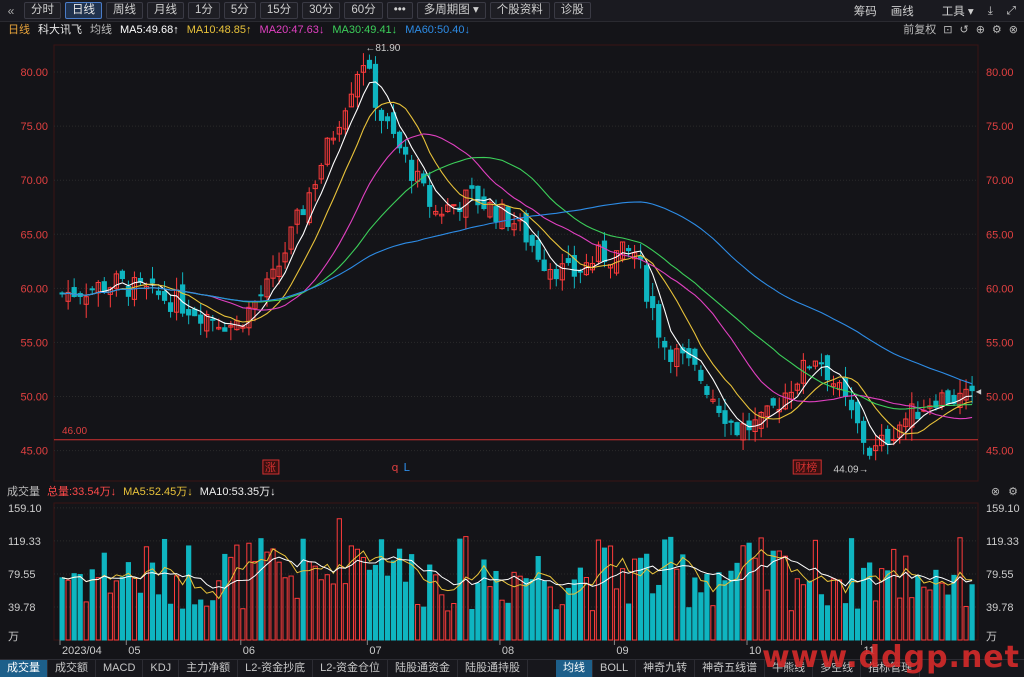 The image size is (1024, 677). What do you see at coordinates (209, 668) in the screenshot?
I see `tab-main-net: 主力净额` at bounding box center [209, 668].